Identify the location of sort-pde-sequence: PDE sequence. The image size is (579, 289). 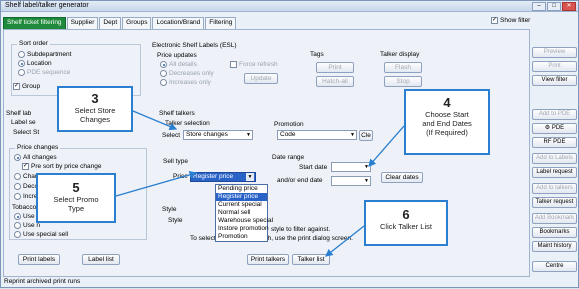
(44, 72).